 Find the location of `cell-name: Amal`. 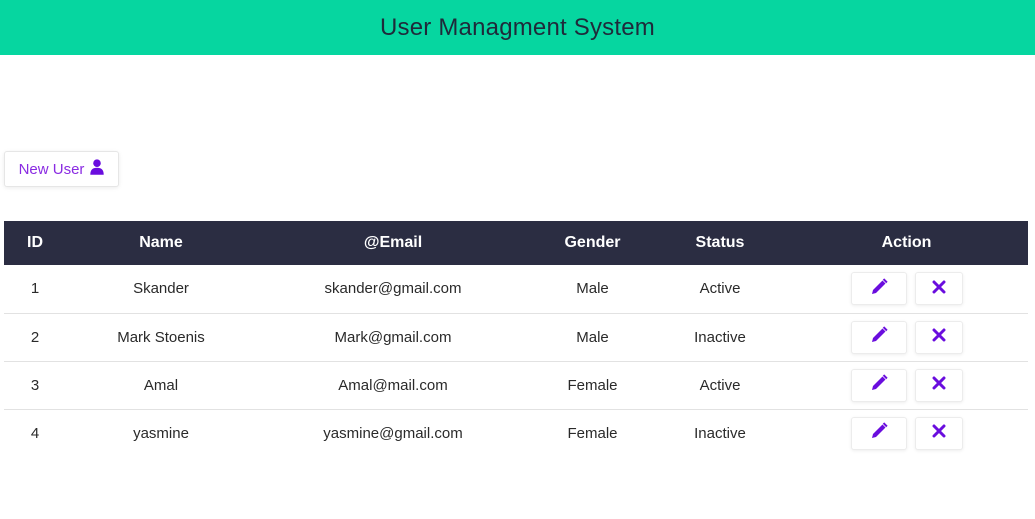

cell-name: Amal is located at coordinates (161, 385).